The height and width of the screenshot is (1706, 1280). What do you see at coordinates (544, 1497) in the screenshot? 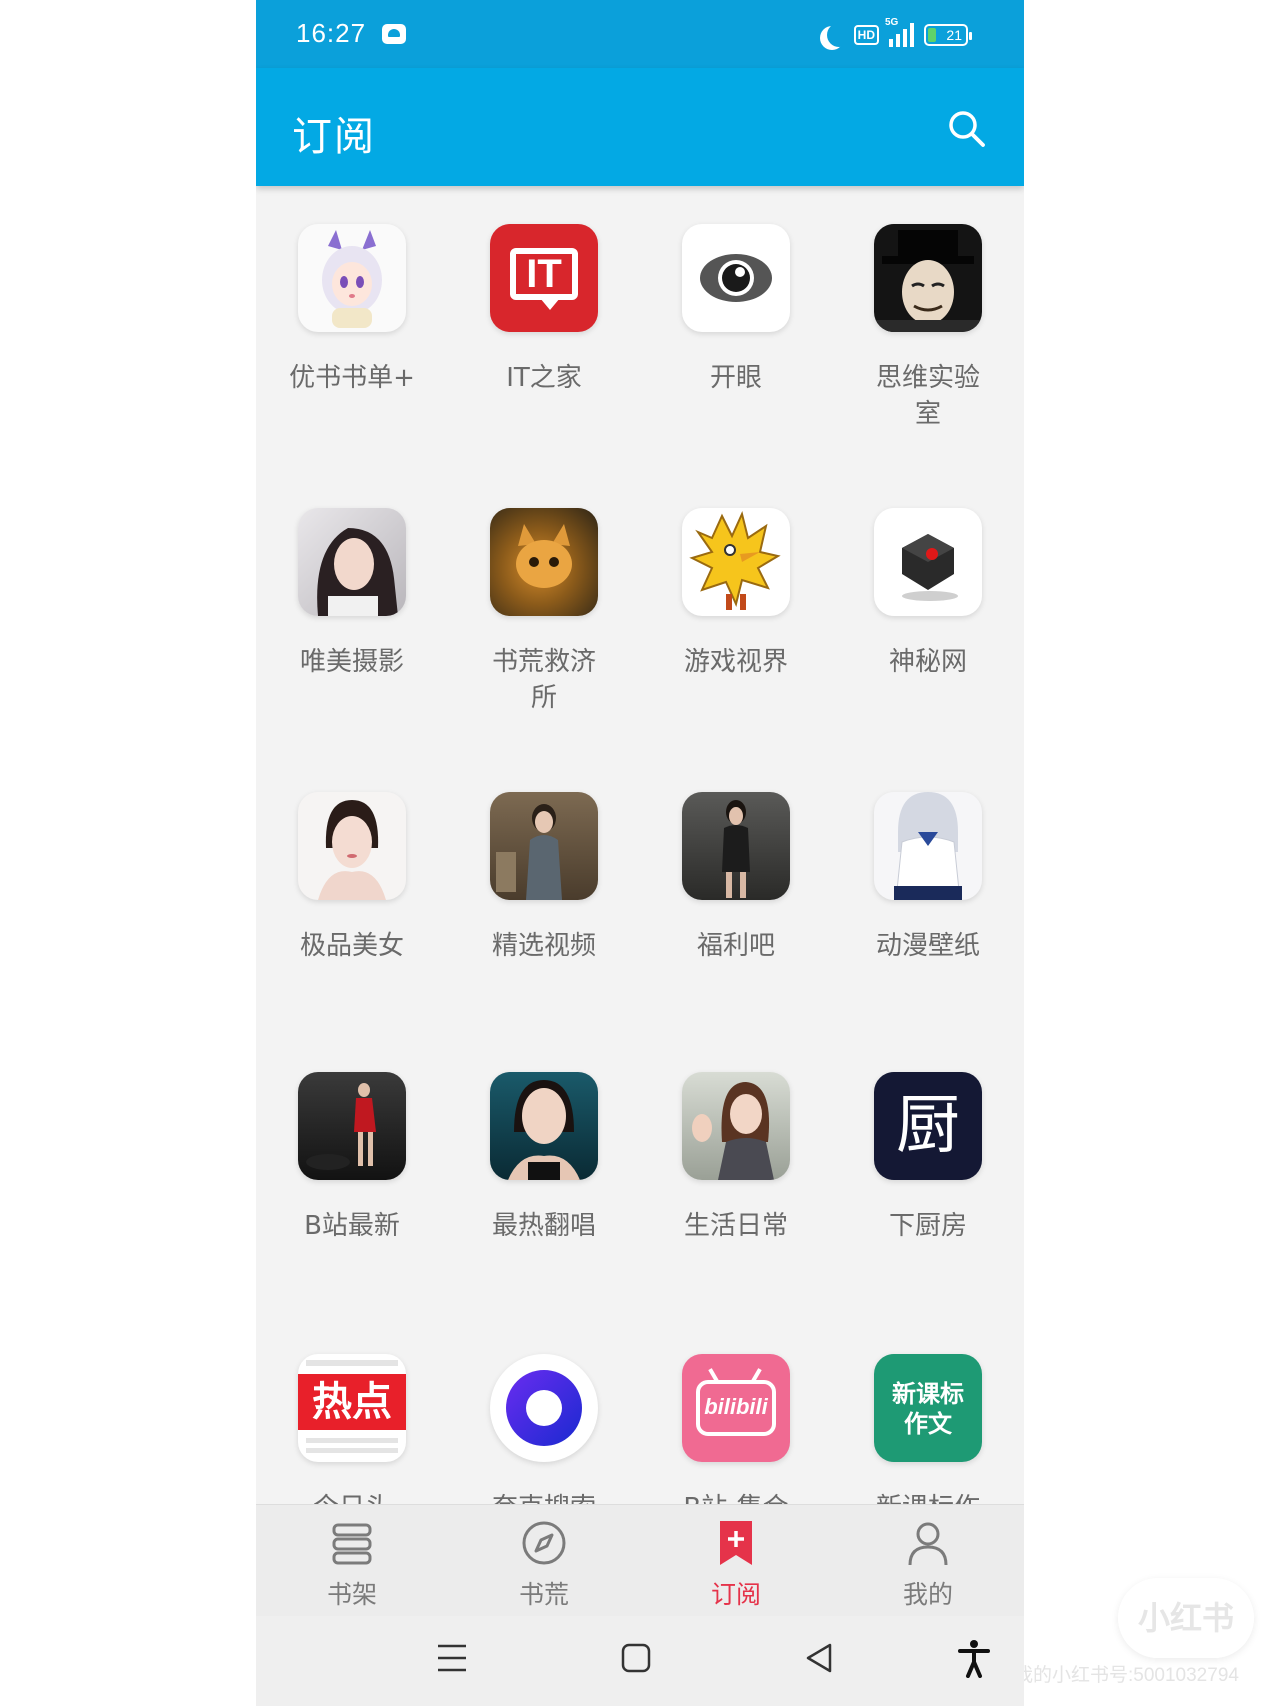
I see `subscription-label: 夸克搜索` at bounding box center [544, 1497].